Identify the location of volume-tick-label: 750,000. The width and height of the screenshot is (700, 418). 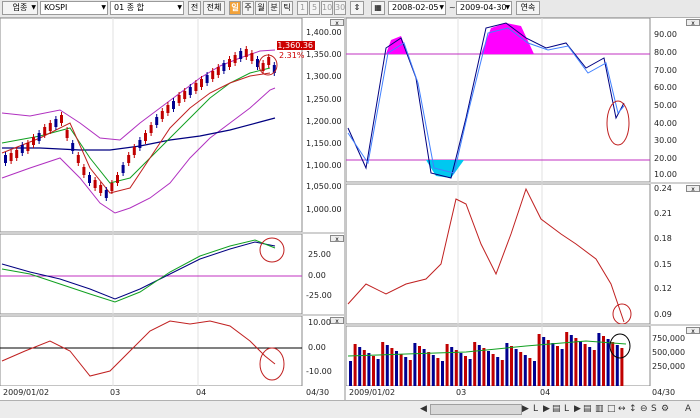
(669, 338).